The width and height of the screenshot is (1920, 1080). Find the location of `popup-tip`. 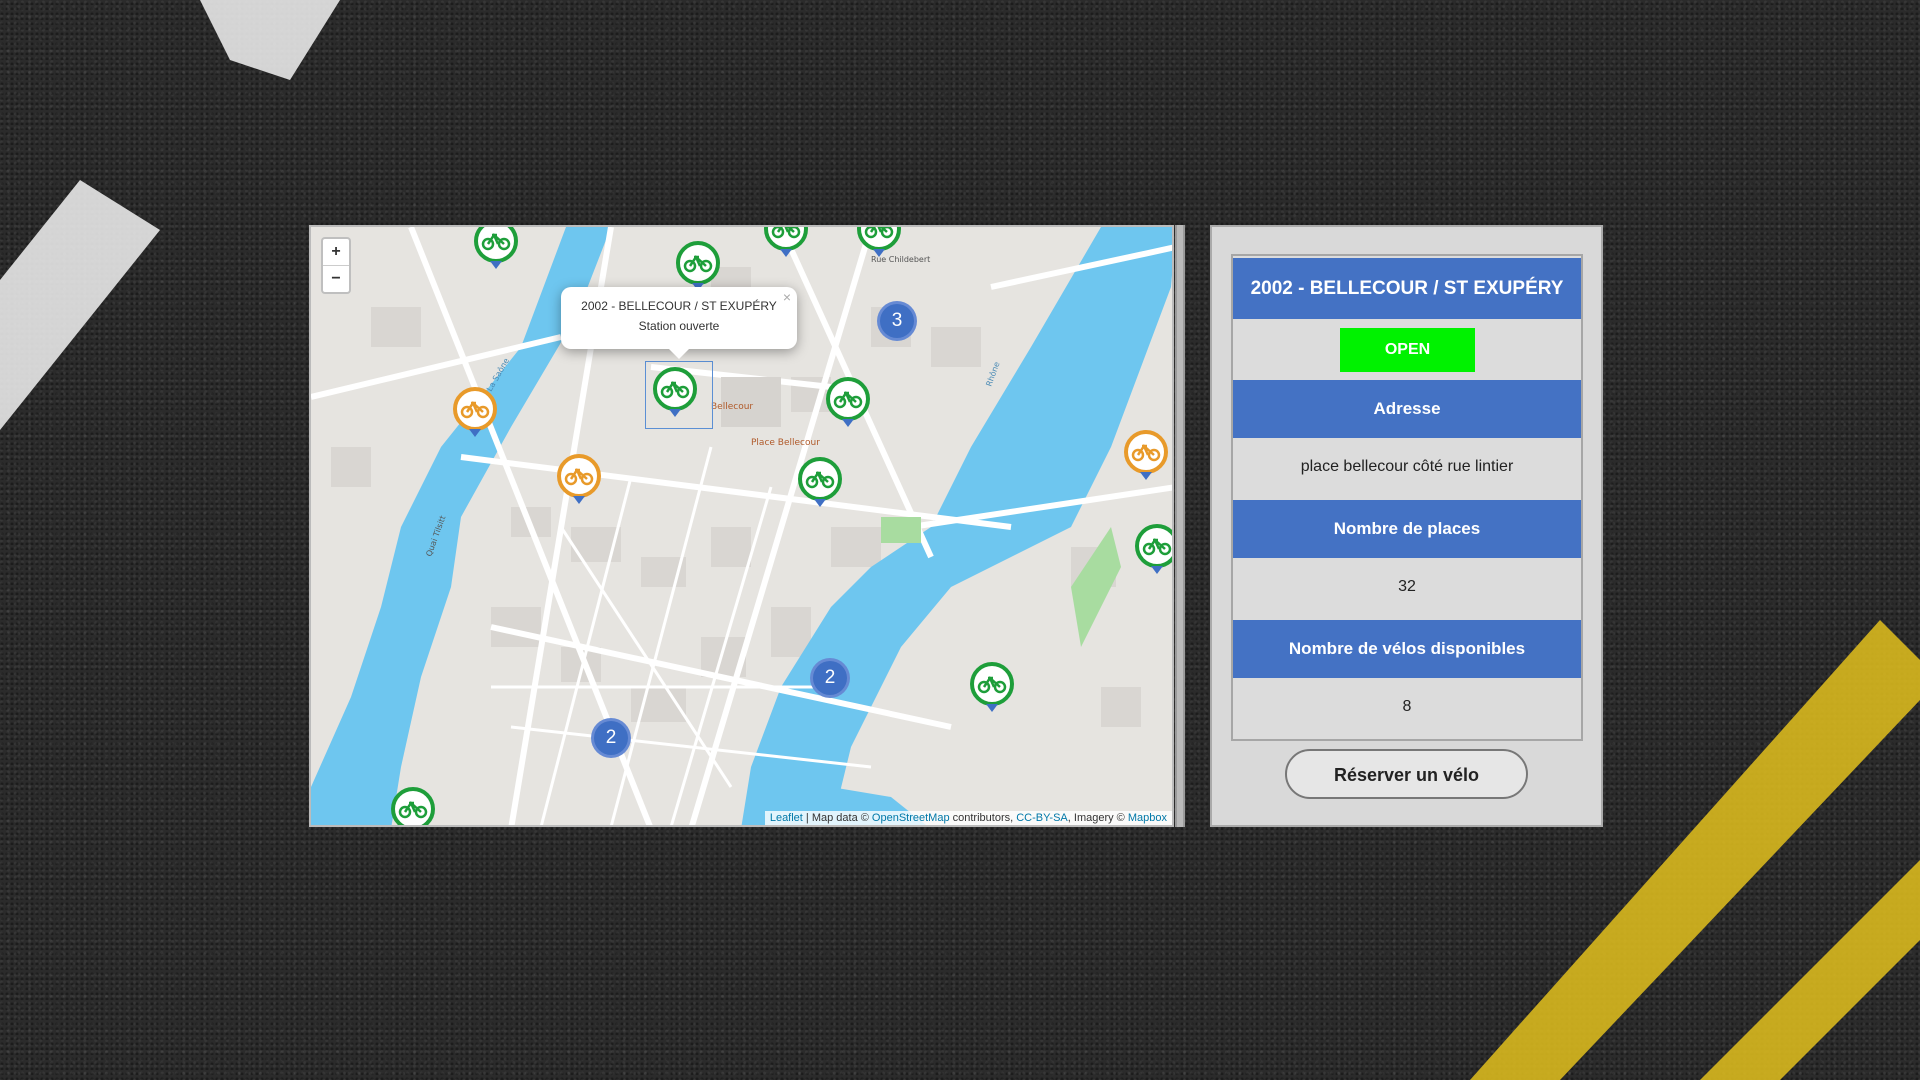

popup-tip is located at coordinates (679, 353).